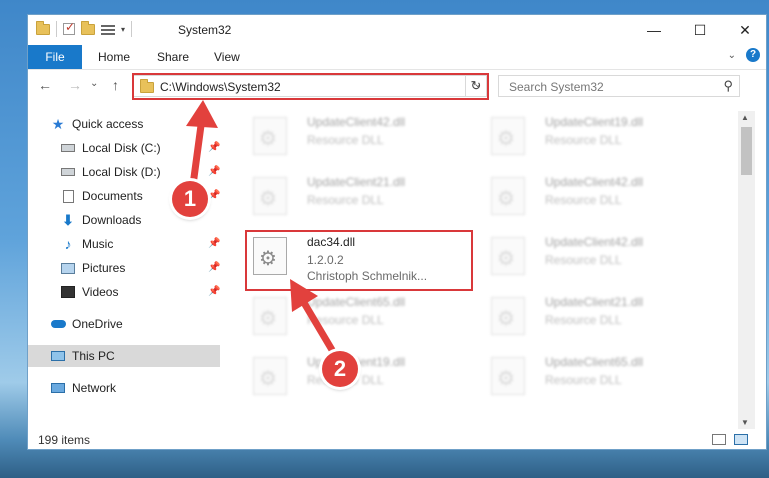 This screenshot has height=478, width=769. I want to click on checkmark-icon, so click(69, 27).